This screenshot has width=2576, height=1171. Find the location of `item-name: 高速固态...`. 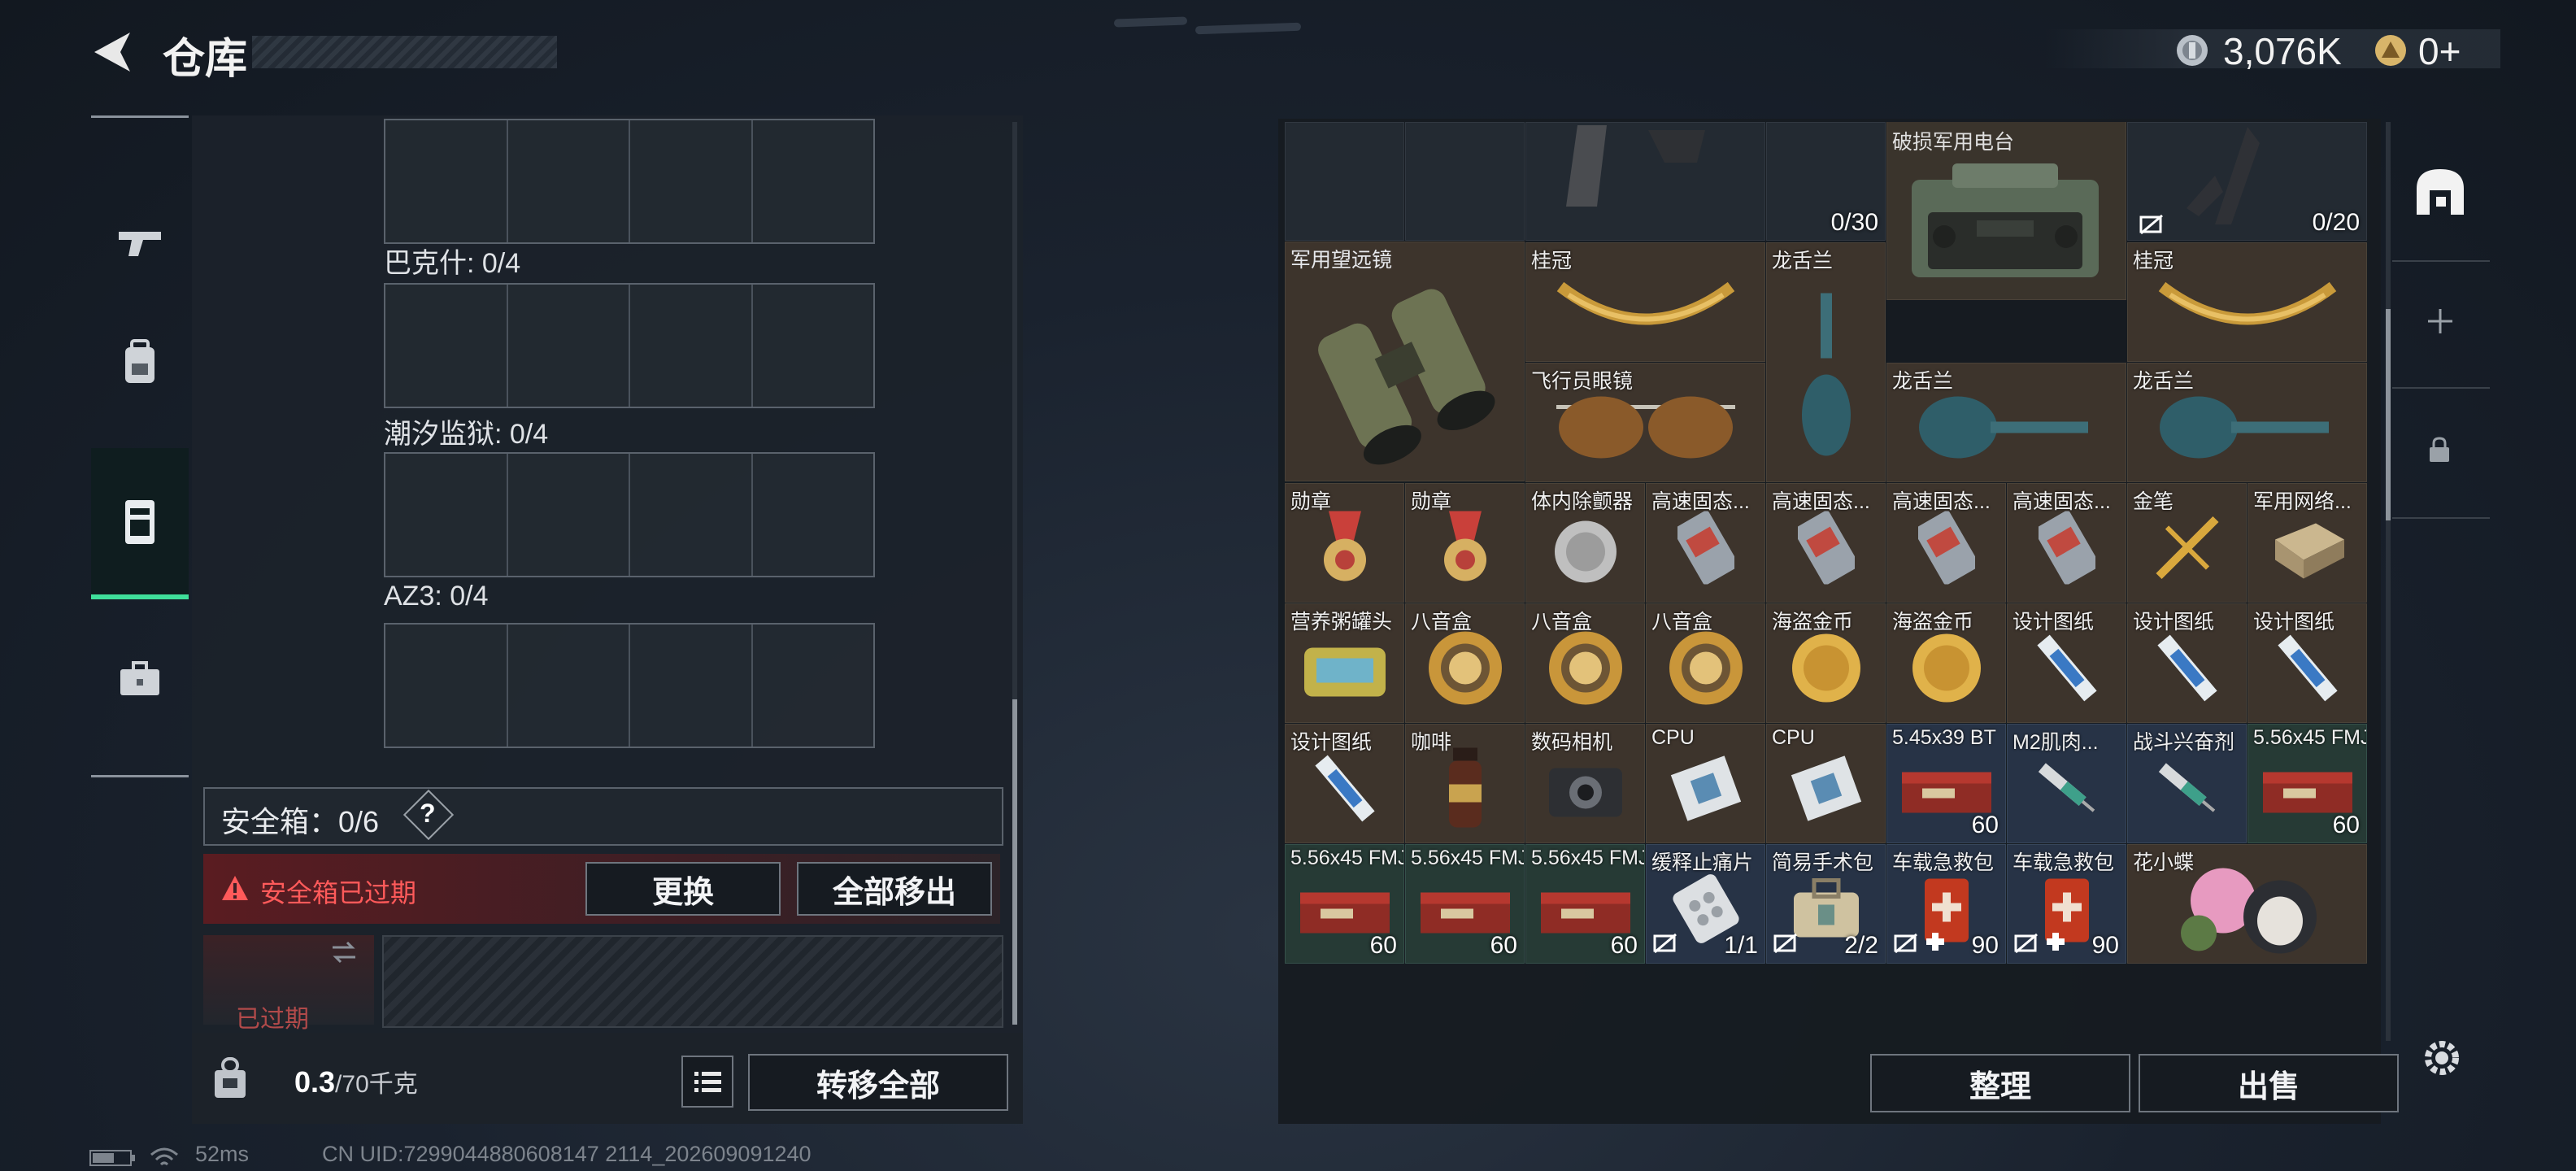

item-name: 高速固态... is located at coordinates (2061, 502).